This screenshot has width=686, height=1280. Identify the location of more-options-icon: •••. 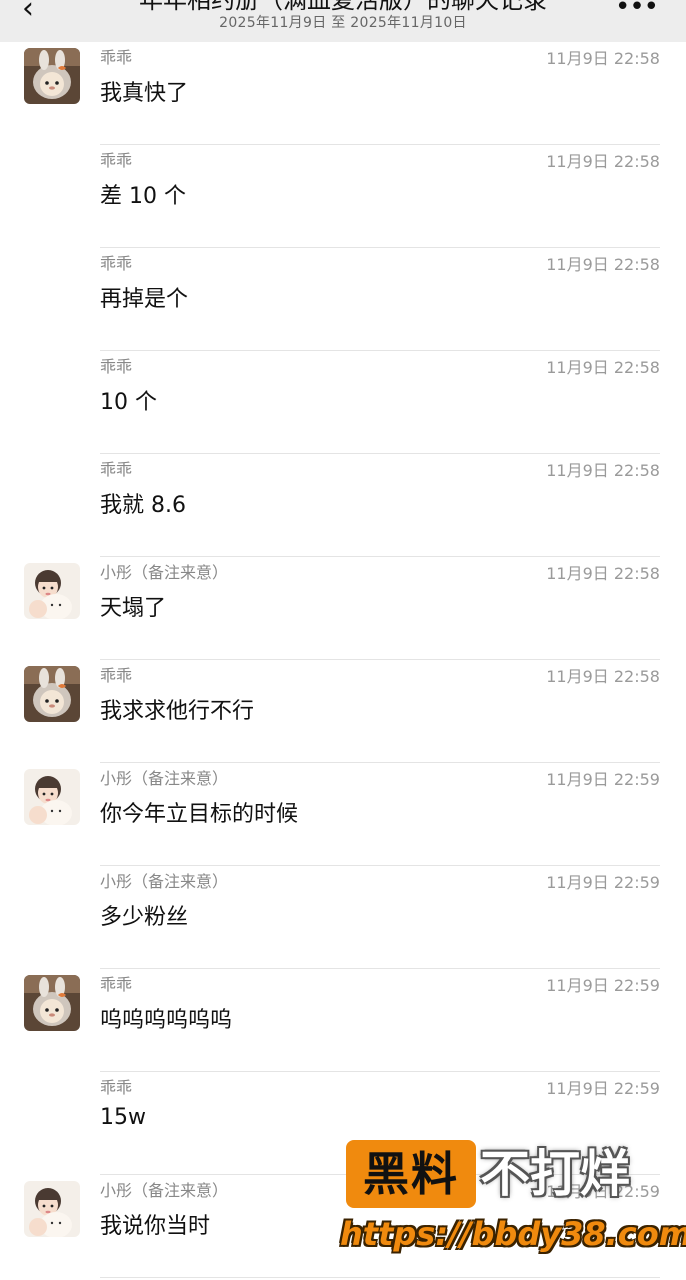
(637, 11).